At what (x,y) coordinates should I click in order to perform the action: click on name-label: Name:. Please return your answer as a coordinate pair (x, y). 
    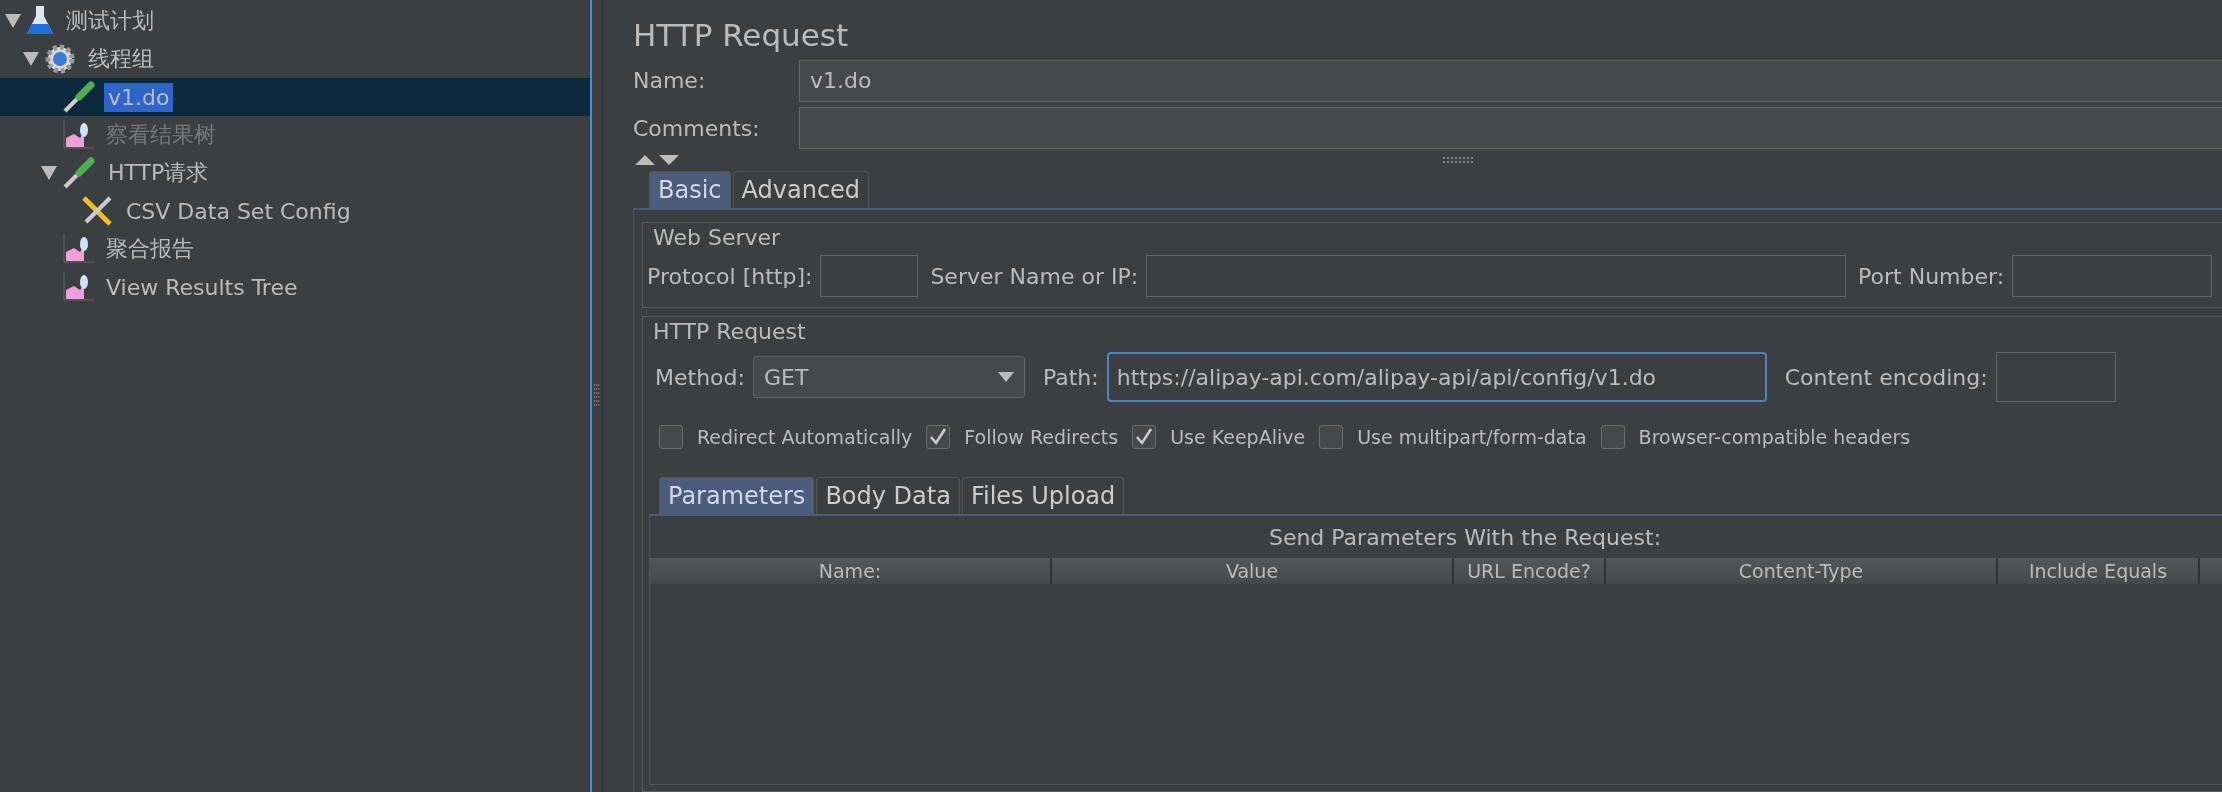
    Looking at the image, I should click on (670, 81).